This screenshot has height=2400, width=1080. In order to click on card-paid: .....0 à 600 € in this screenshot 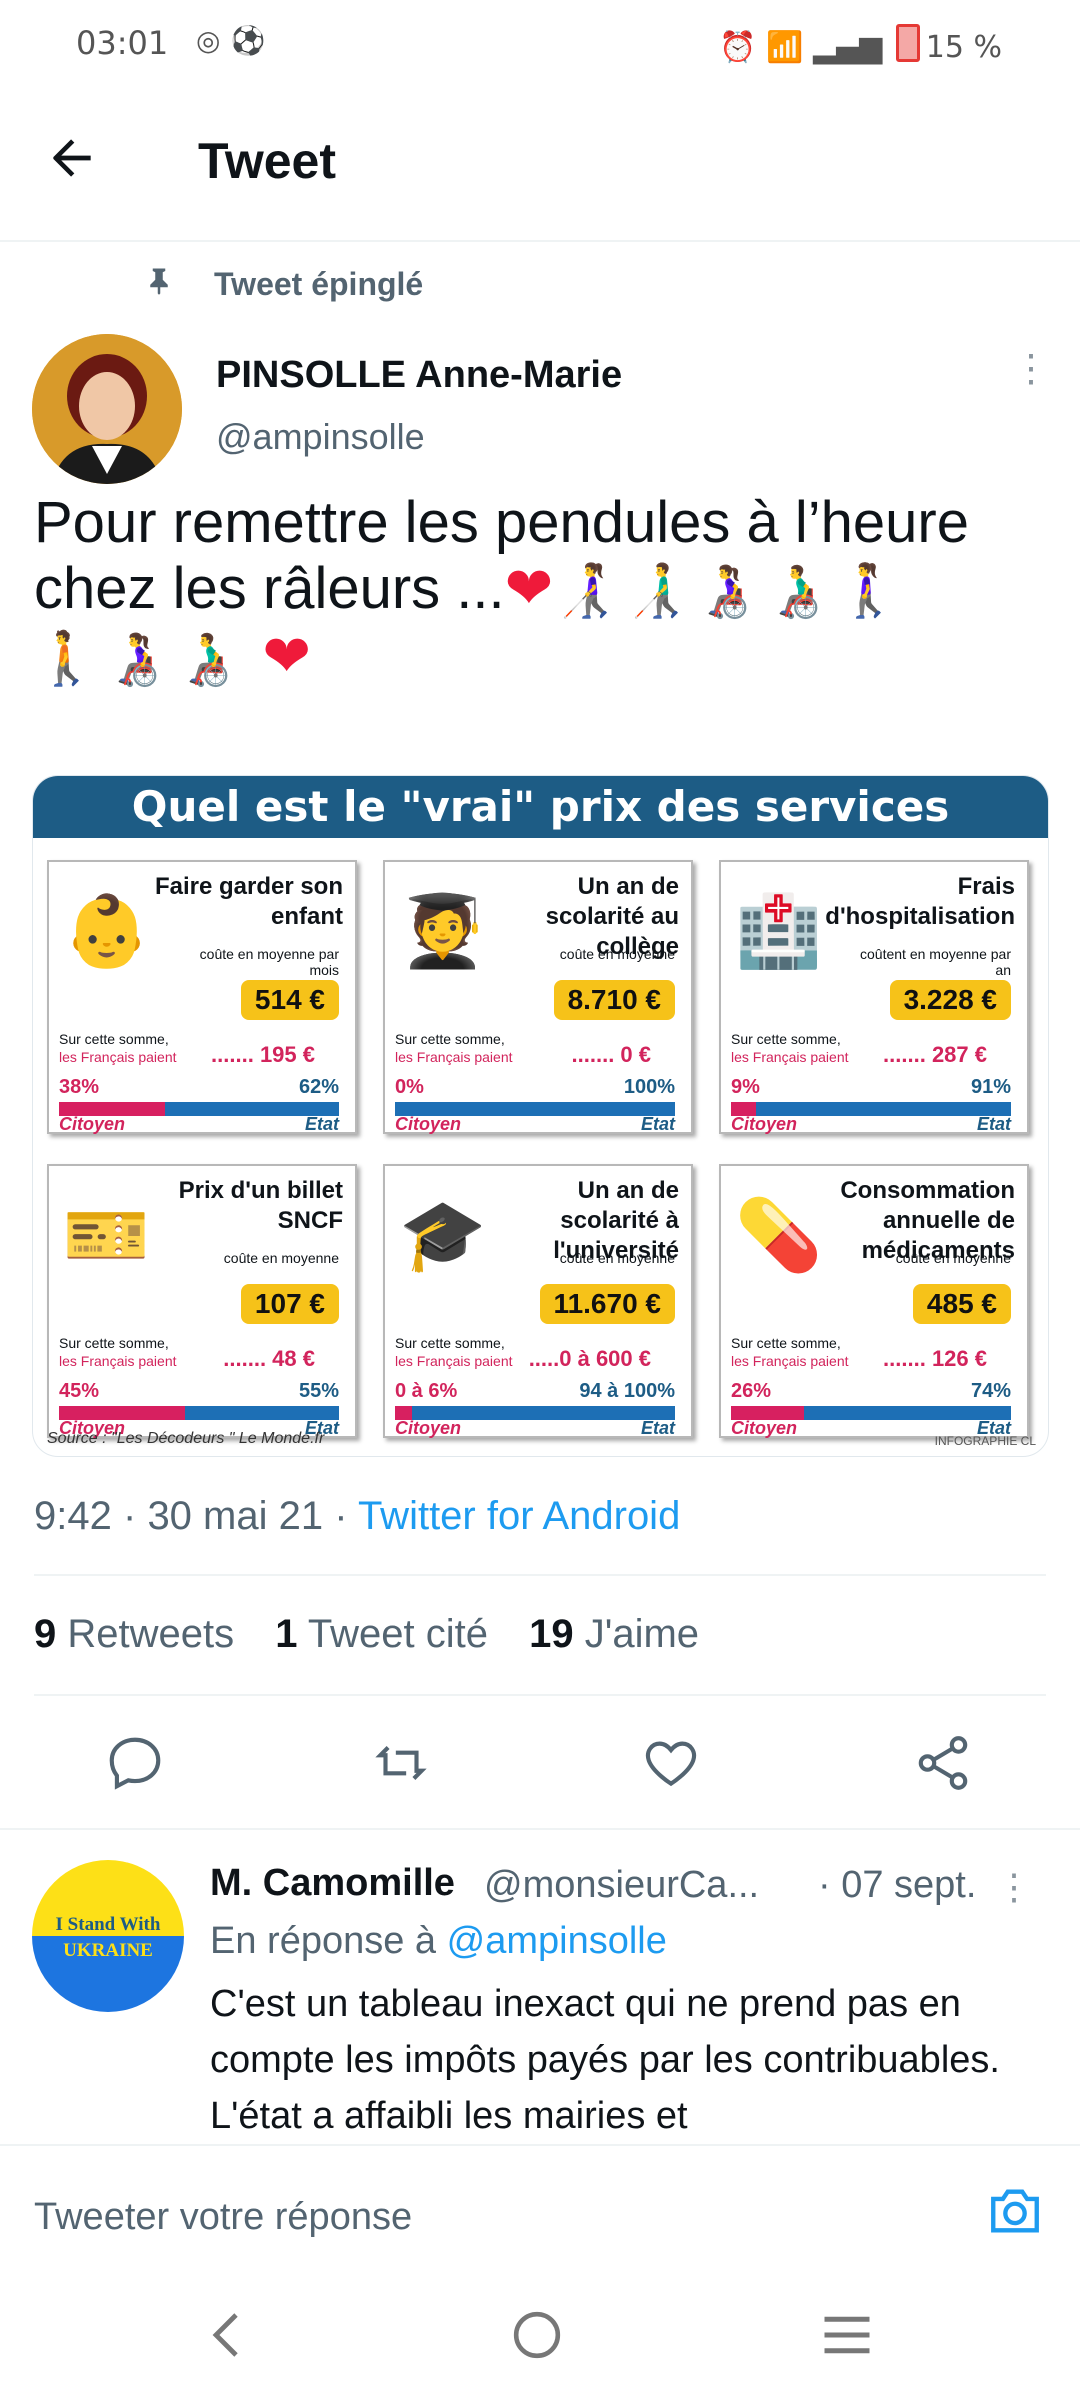, I will do `click(589, 1358)`.